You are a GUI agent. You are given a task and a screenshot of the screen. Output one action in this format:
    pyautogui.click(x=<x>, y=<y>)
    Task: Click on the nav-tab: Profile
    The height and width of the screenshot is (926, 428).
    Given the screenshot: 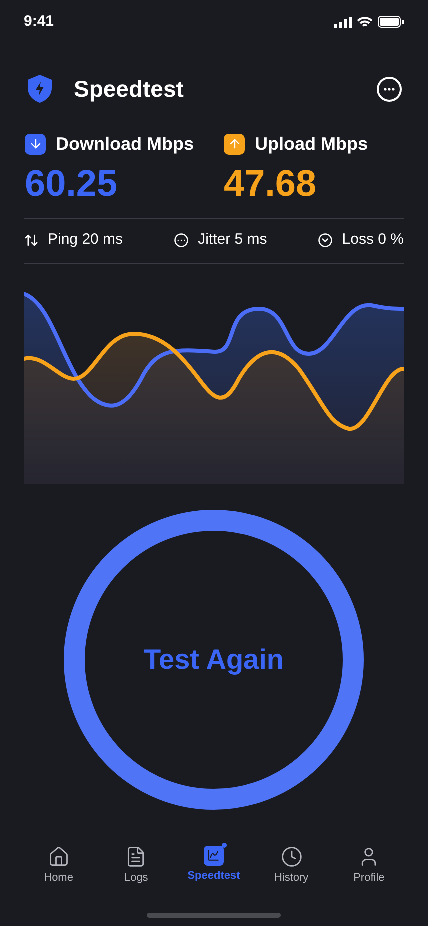 What is the action you would take?
    pyautogui.click(x=369, y=866)
    